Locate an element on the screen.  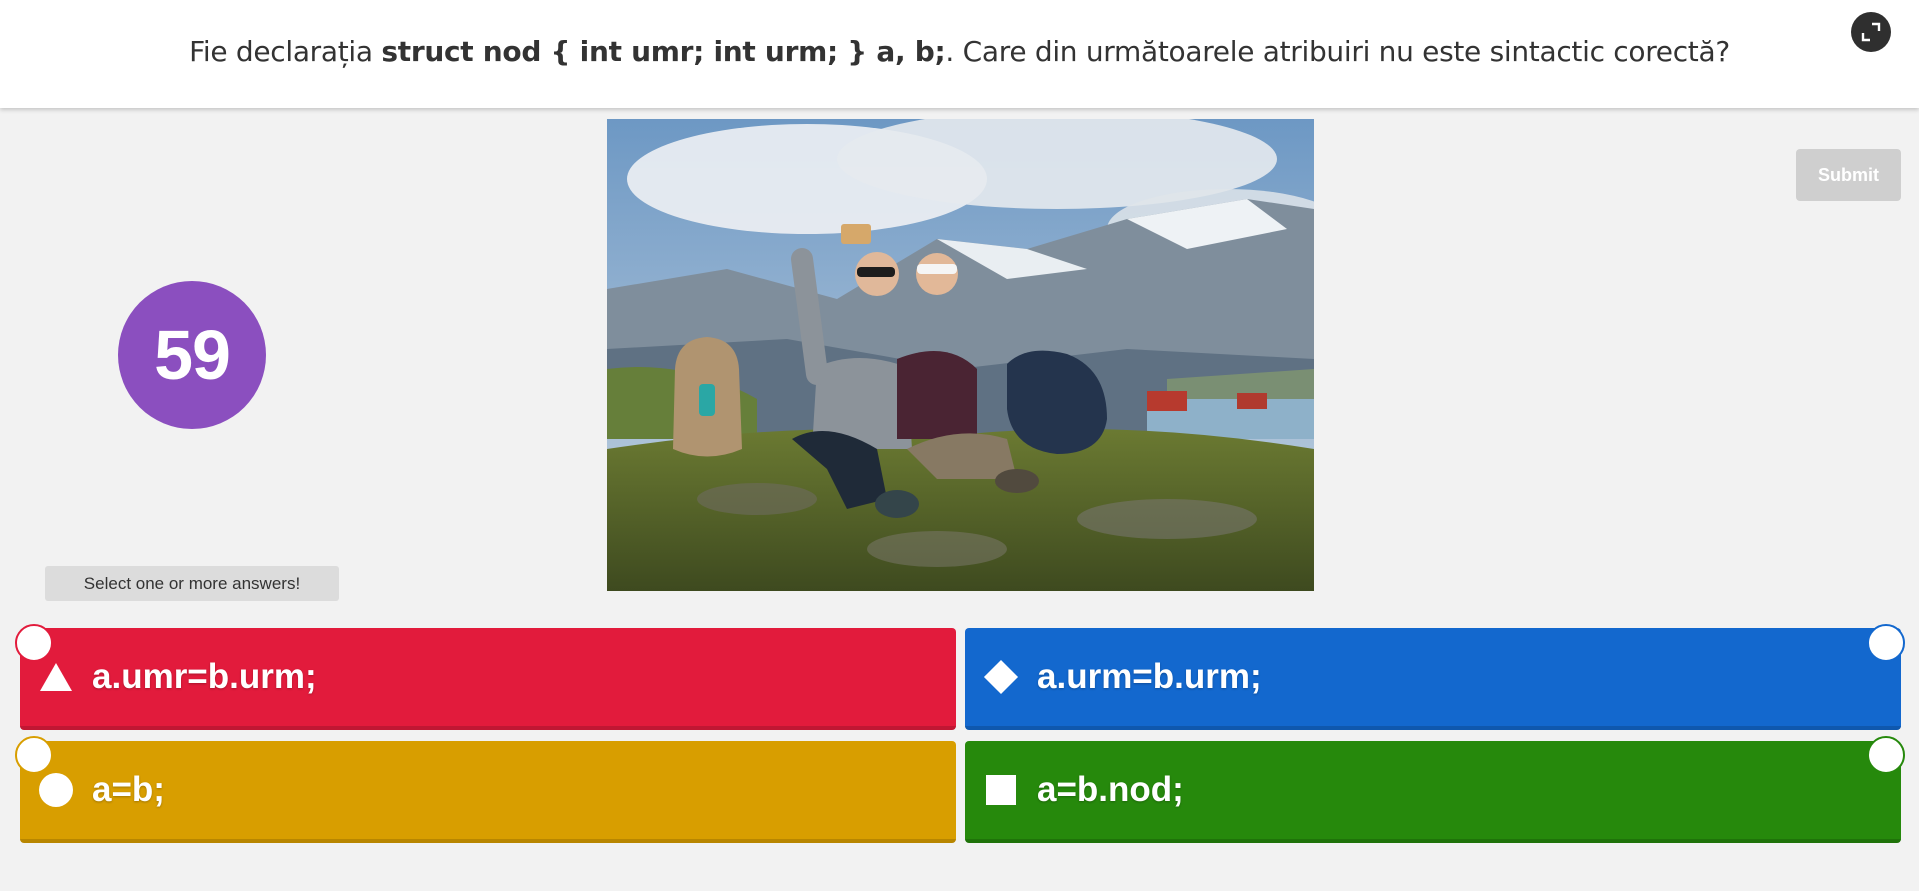
answer-option-d: a=b.nod; is located at coordinates (1433, 792).